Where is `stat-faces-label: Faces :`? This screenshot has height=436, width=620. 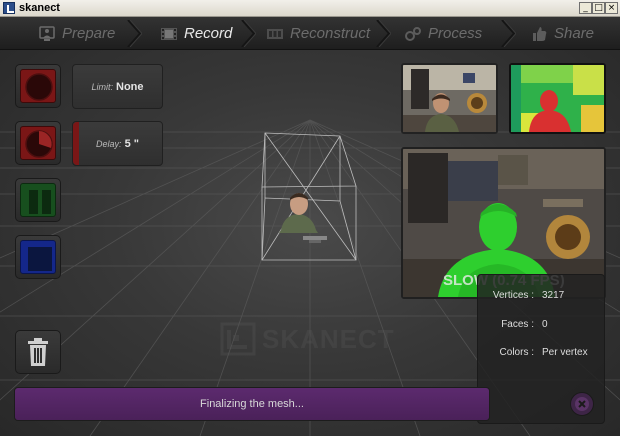
stat-faces-label: Faces : is located at coordinates (517, 324).